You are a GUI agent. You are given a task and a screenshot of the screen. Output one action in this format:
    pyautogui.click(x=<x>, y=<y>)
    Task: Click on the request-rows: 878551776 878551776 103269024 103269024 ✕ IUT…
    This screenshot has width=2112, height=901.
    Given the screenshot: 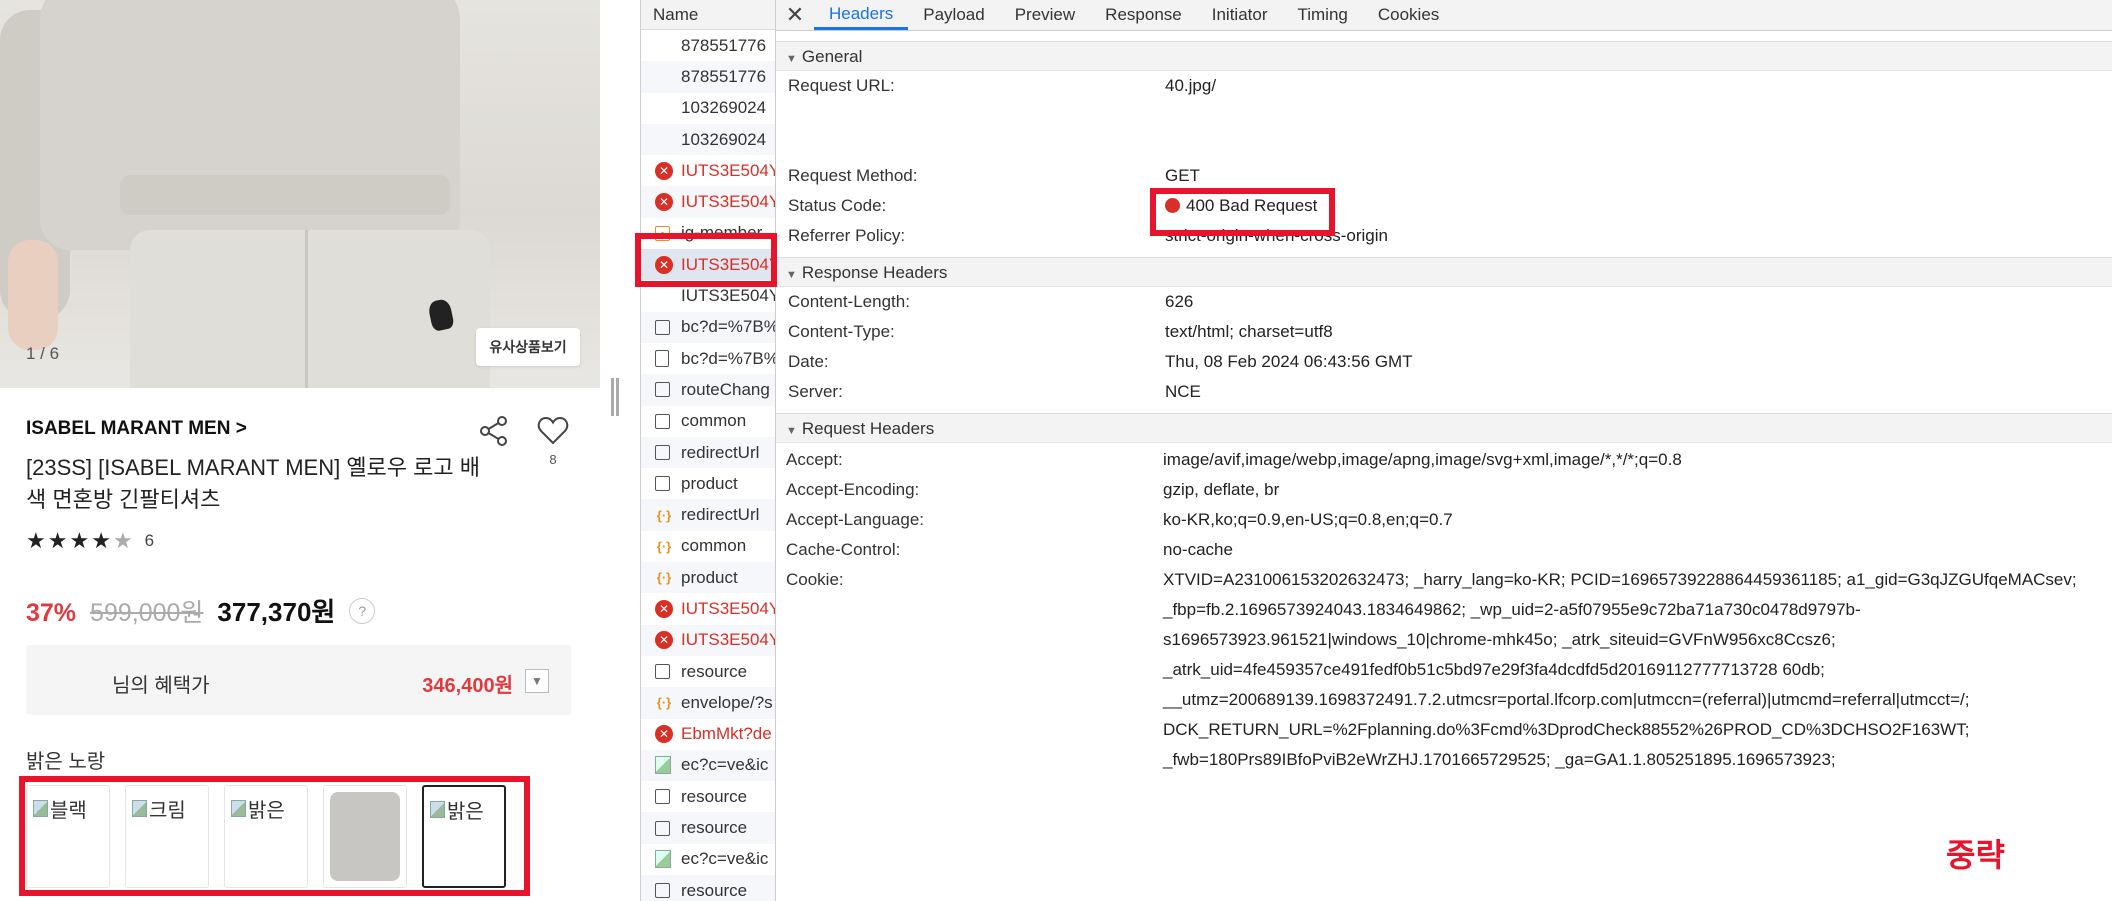 What is the action you would take?
    pyautogui.click(x=708, y=465)
    